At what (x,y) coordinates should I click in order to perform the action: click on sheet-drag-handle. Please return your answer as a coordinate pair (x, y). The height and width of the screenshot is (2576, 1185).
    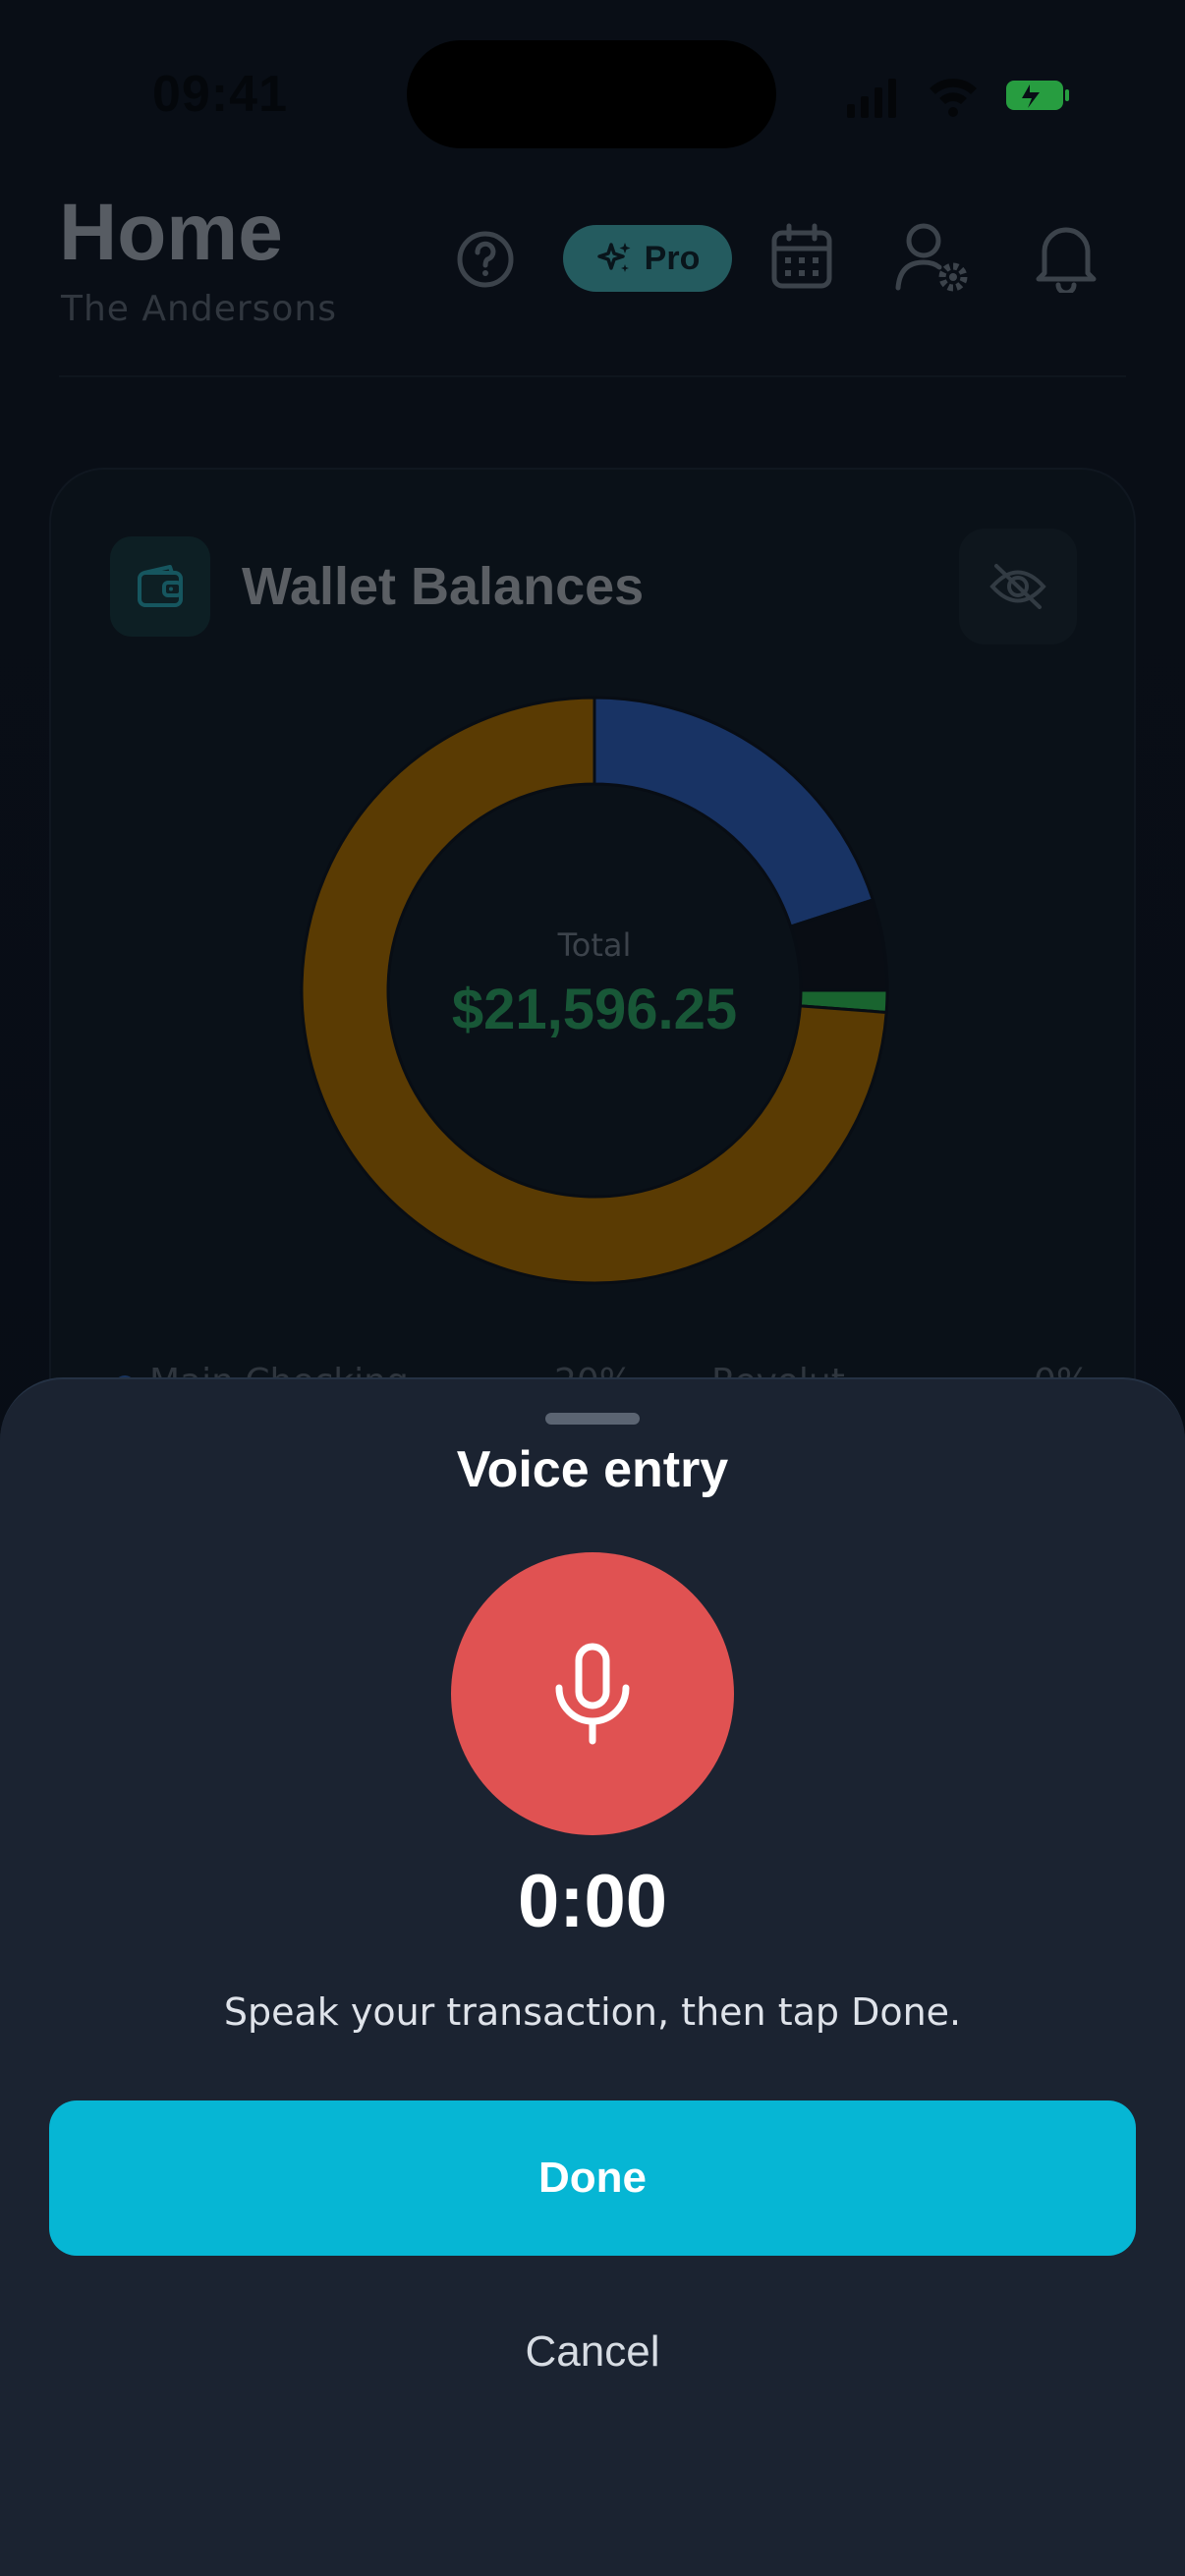
    Looking at the image, I should click on (592, 1419).